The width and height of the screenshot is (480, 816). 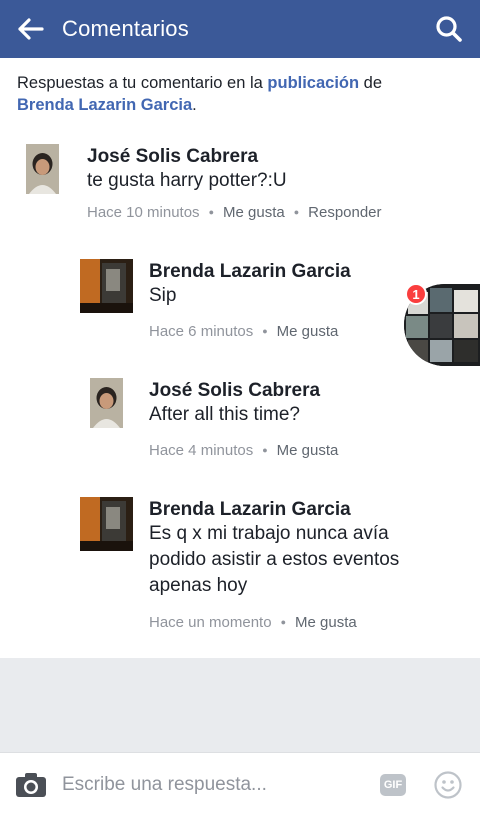 I want to click on smiley-icon, so click(x=448, y=784).